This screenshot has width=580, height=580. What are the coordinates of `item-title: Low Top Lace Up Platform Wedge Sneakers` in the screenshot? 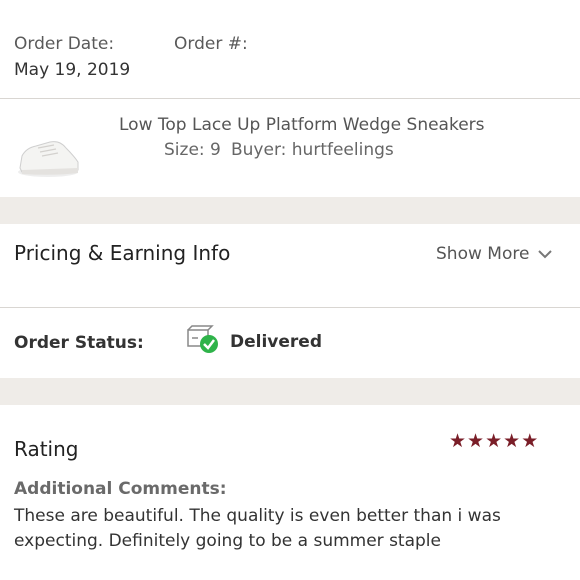 It's located at (302, 125).